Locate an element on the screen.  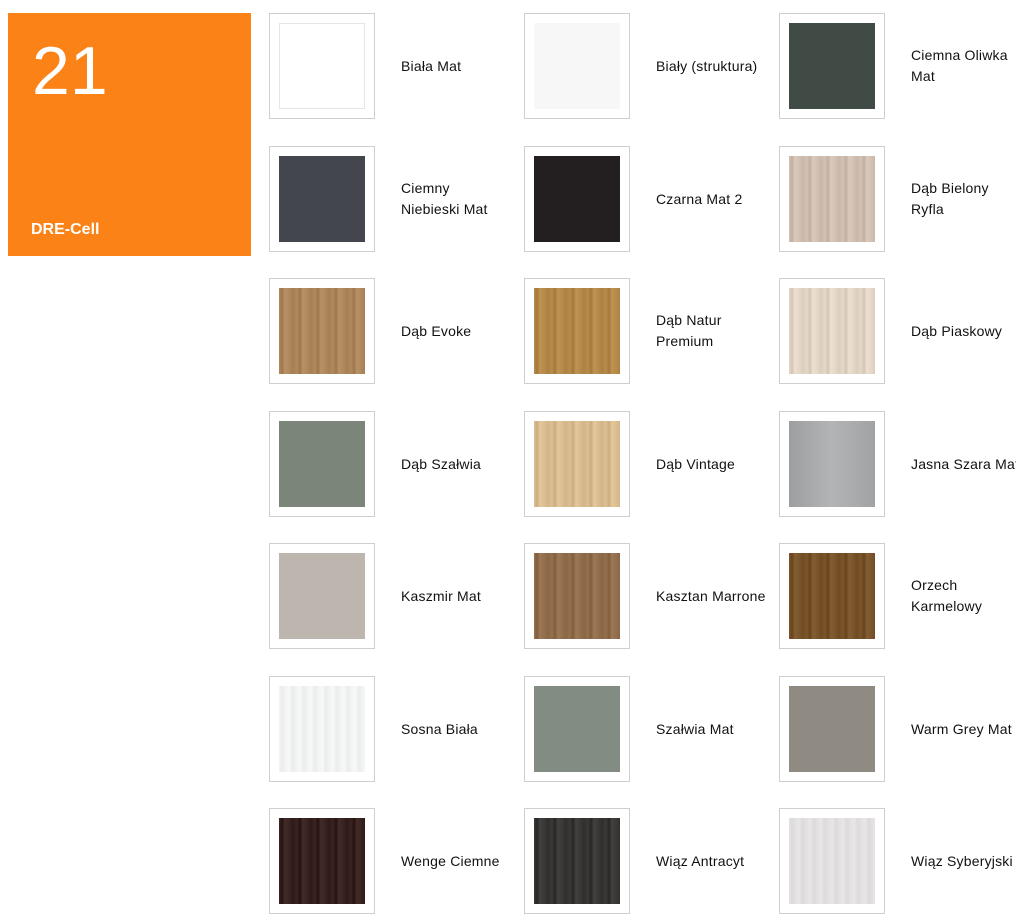
swatch-label: Orzech Karmelowy is located at coordinates (947, 595).